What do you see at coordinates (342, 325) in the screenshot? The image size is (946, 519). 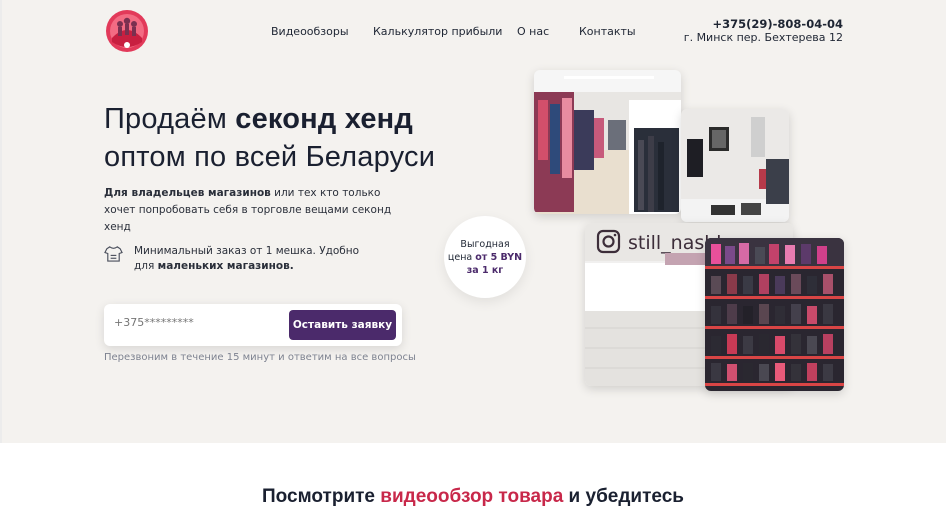 I see `submit-request-button: Оставить заявку` at bounding box center [342, 325].